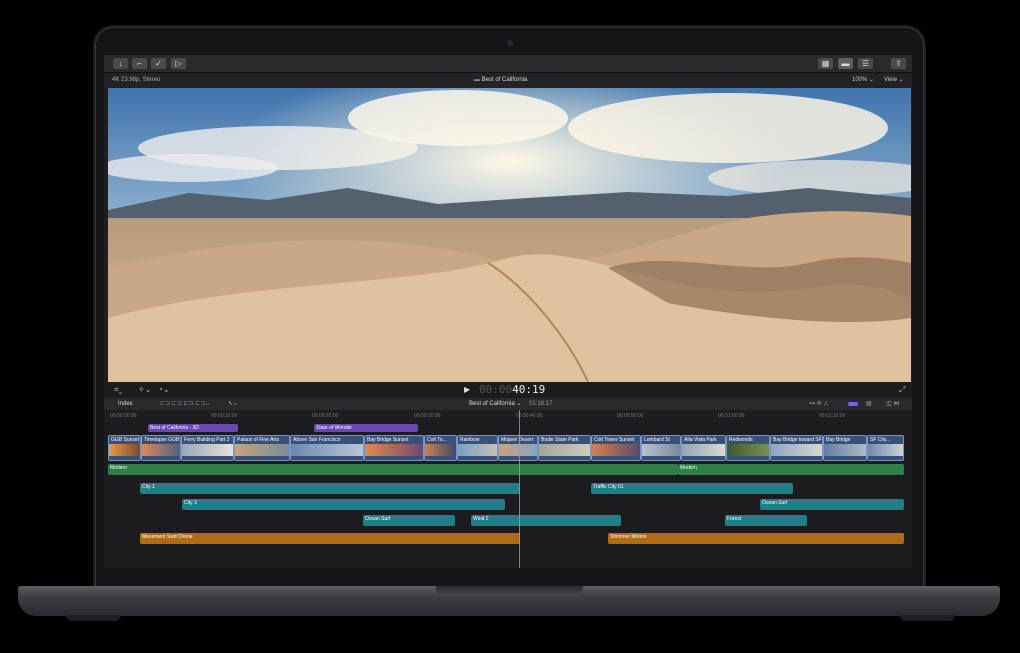 This screenshot has height=653, width=1020. Describe the element at coordinates (865, 63) in the screenshot. I see `inspector-layout-icon: ☰` at that location.